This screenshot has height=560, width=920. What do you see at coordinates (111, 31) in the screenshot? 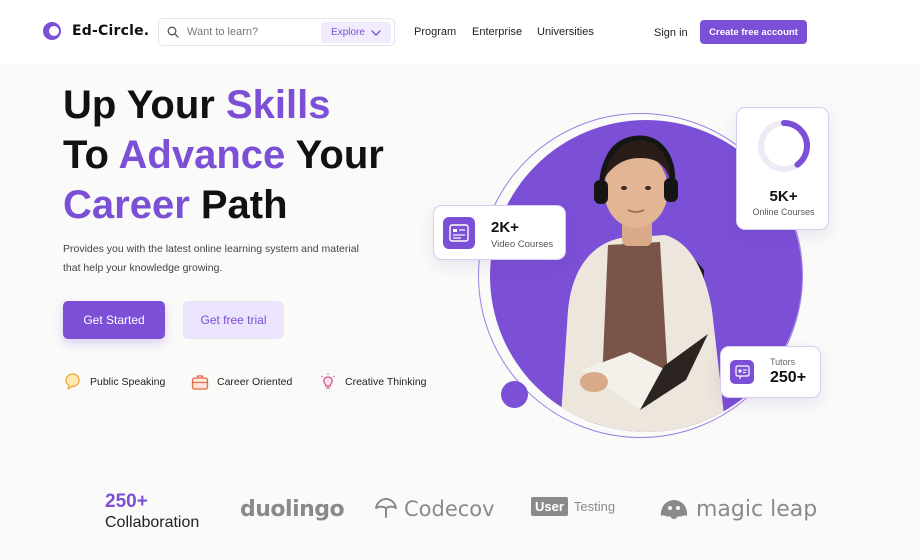
I see `brand-name: Ed-Circle.` at bounding box center [111, 31].